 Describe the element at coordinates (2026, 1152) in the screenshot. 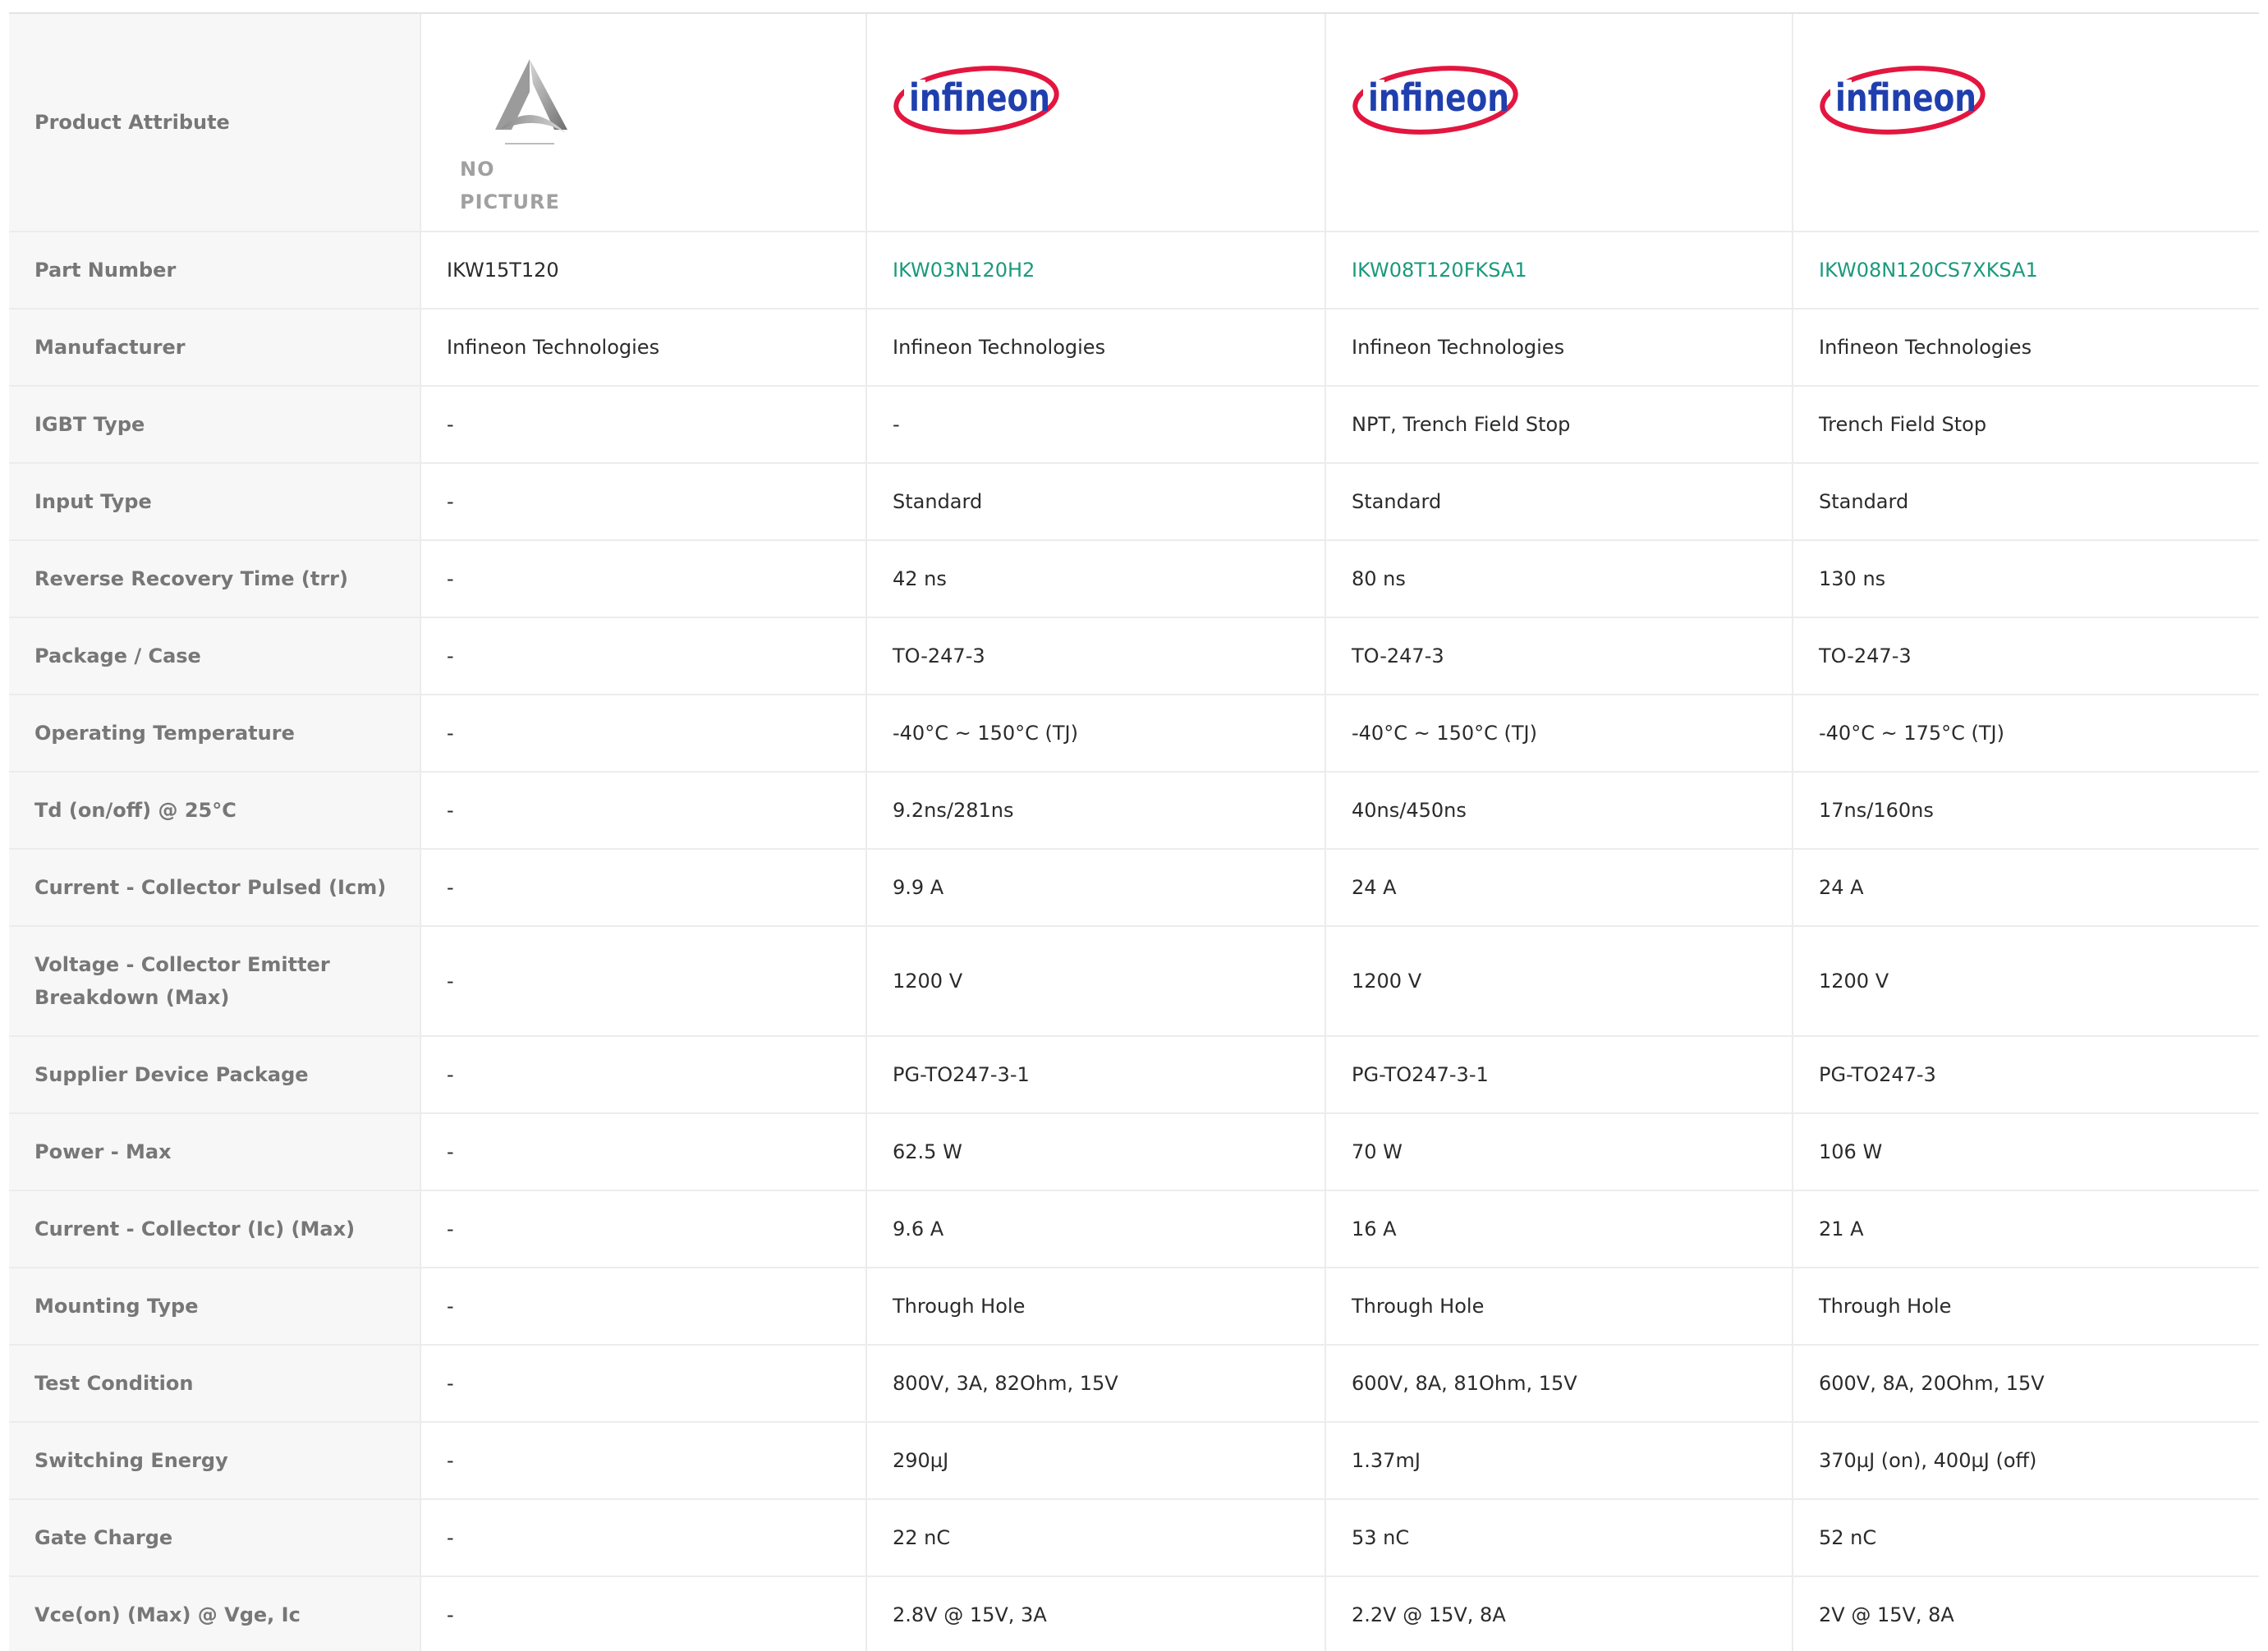

I see `attribute-value-cell: 106 W` at that location.